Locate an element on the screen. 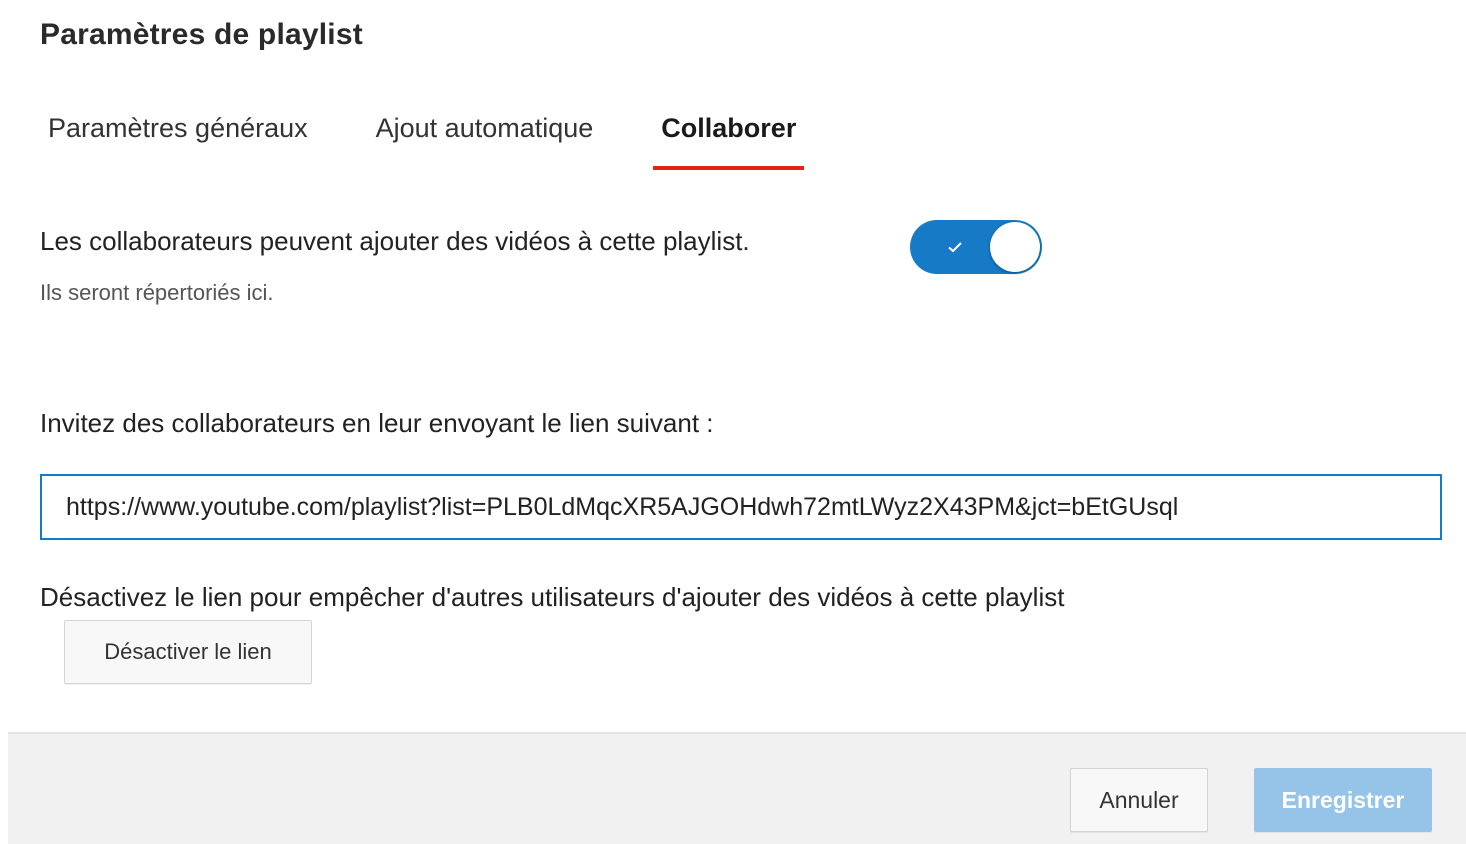 This screenshot has width=1466, height=844. collaborators-toggle is located at coordinates (976, 247).